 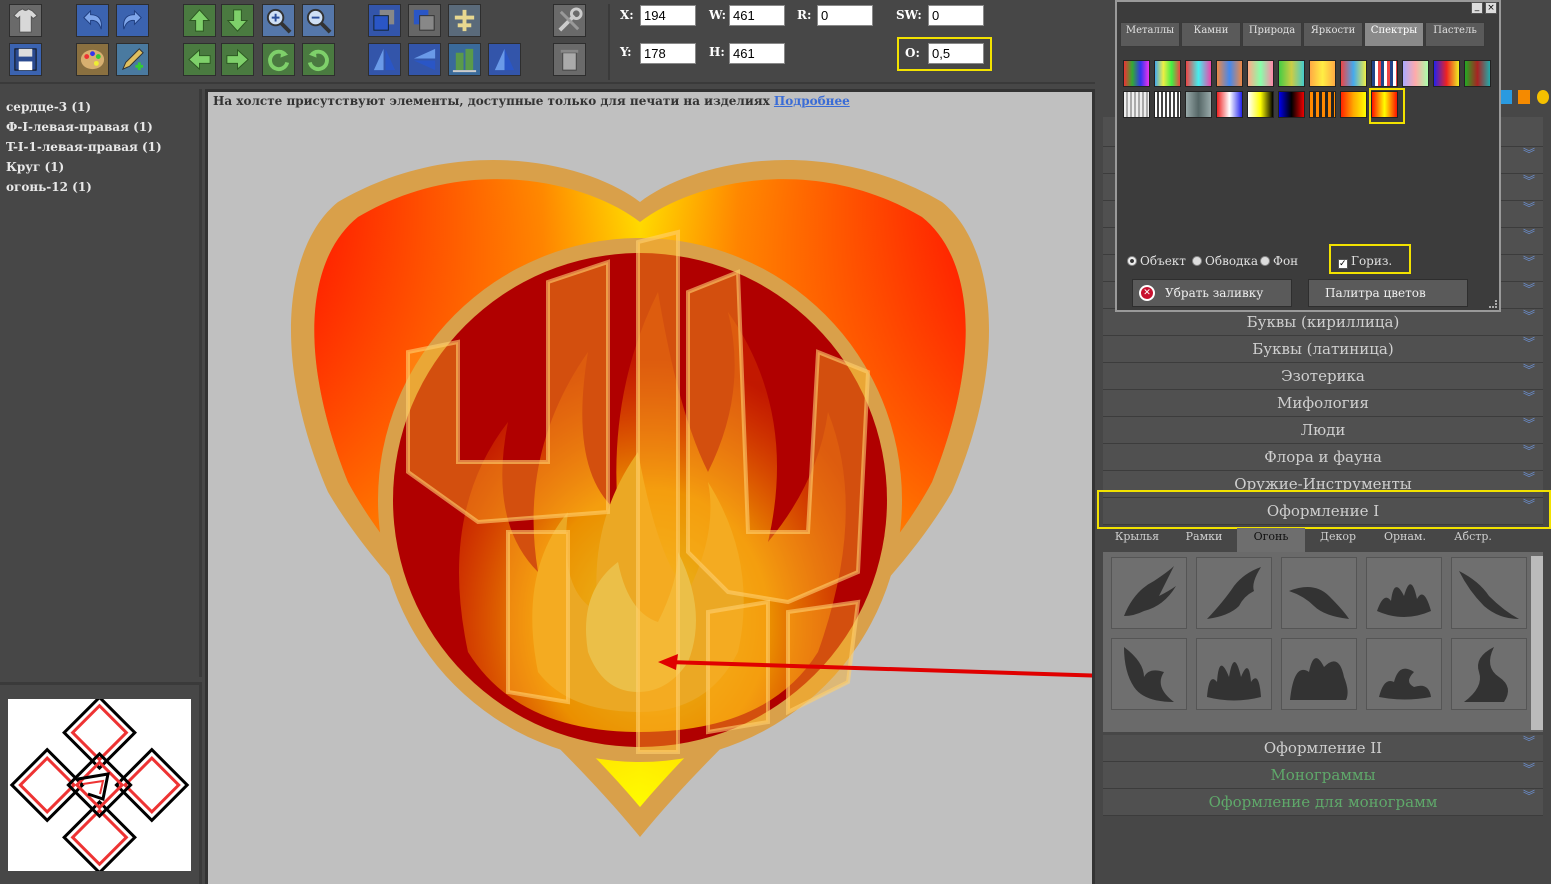 What do you see at coordinates (1211, 34) in the screenshot?
I see `palette-tab-stones: Камни` at bounding box center [1211, 34].